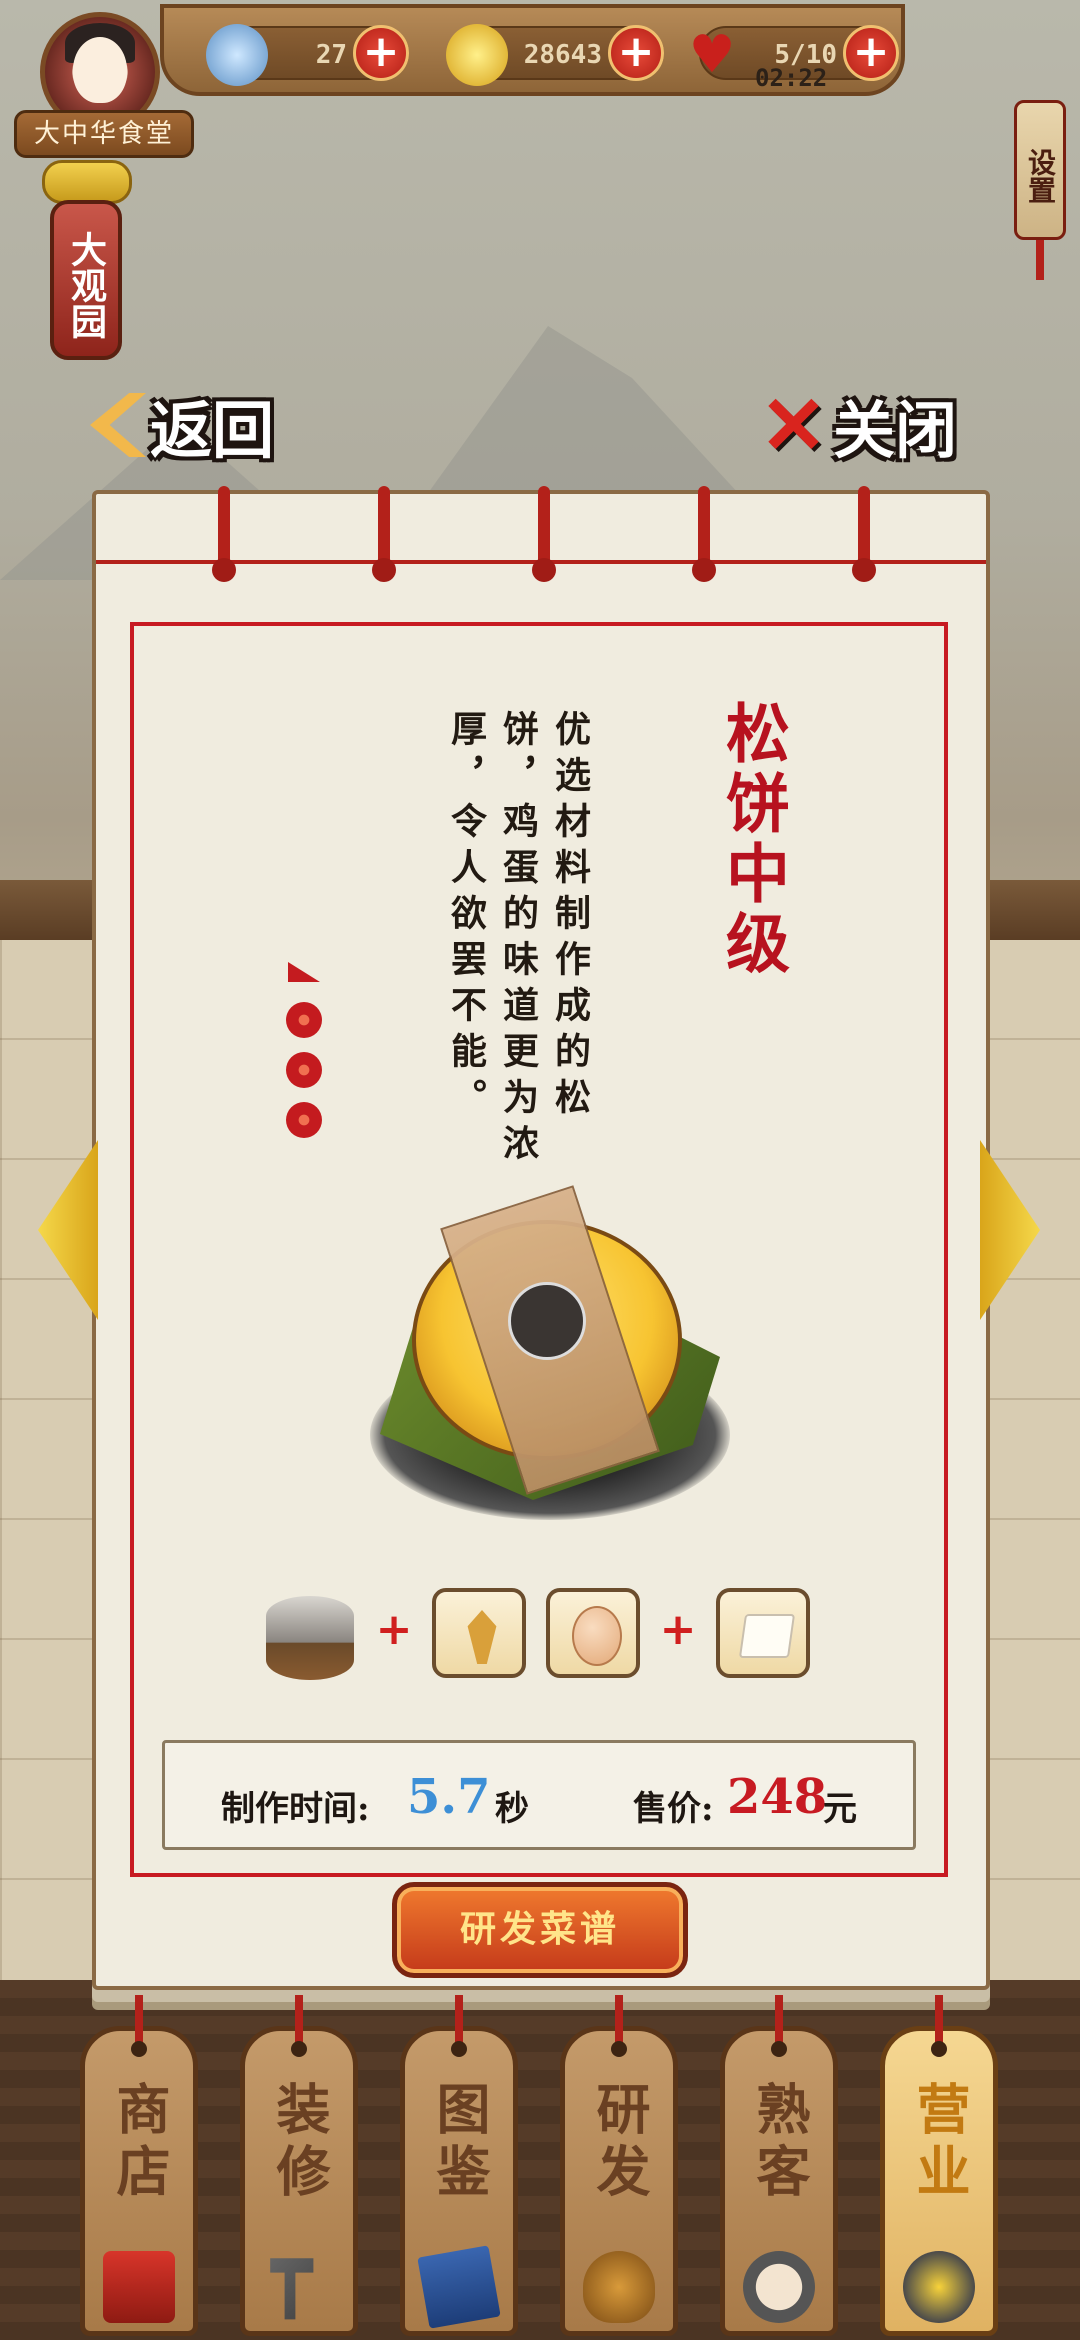  What do you see at coordinates (459, 2143) in the screenshot?
I see `nav-label: 图鉴` at bounding box center [459, 2143].